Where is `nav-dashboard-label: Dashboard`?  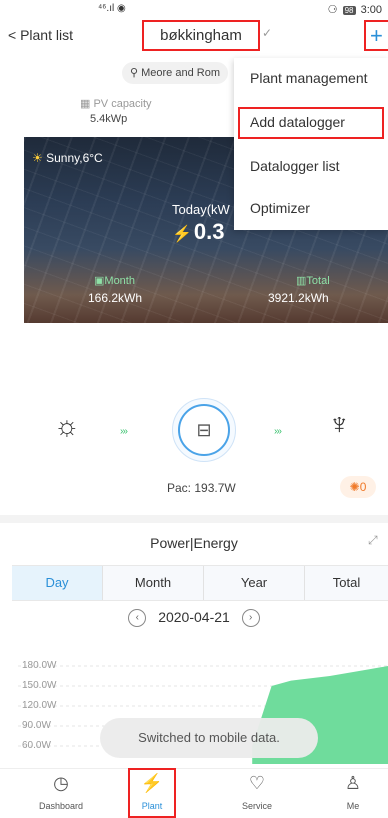 nav-dashboard-label: Dashboard is located at coordinates (61, 806).